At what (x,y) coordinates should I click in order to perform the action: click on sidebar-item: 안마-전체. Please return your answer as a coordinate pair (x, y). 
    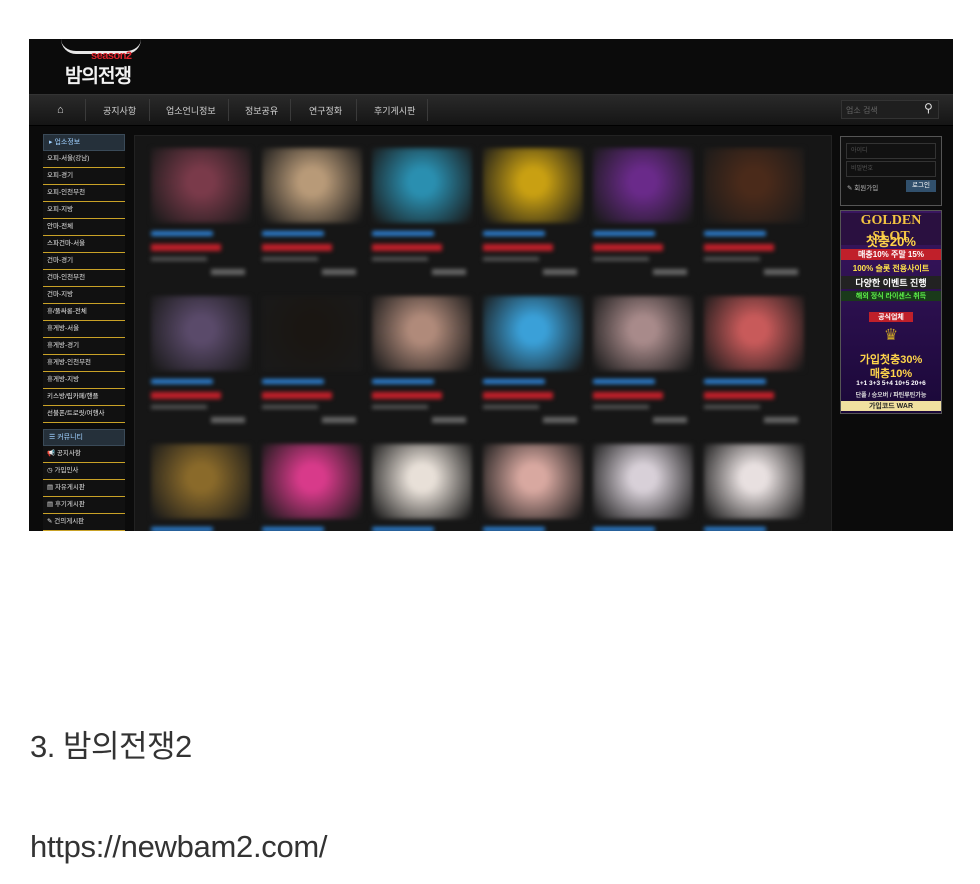
    Looking at the image, I should click on (84, 227).